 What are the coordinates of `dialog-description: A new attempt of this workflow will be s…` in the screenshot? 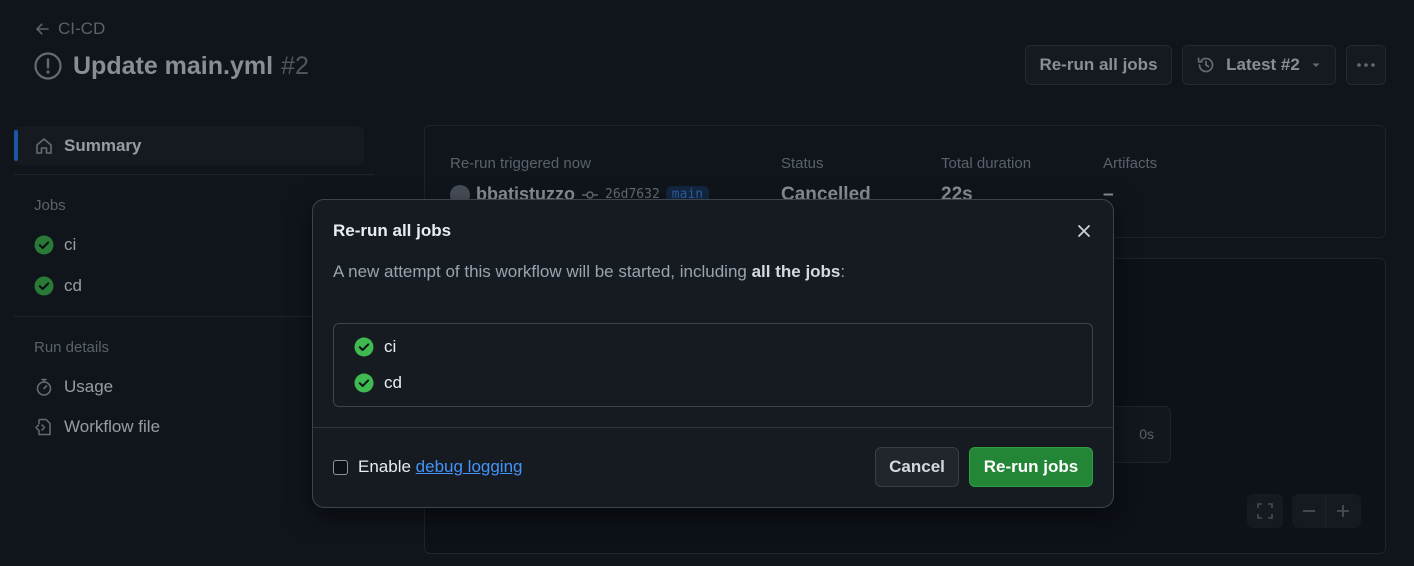 It's located at (589, 272).